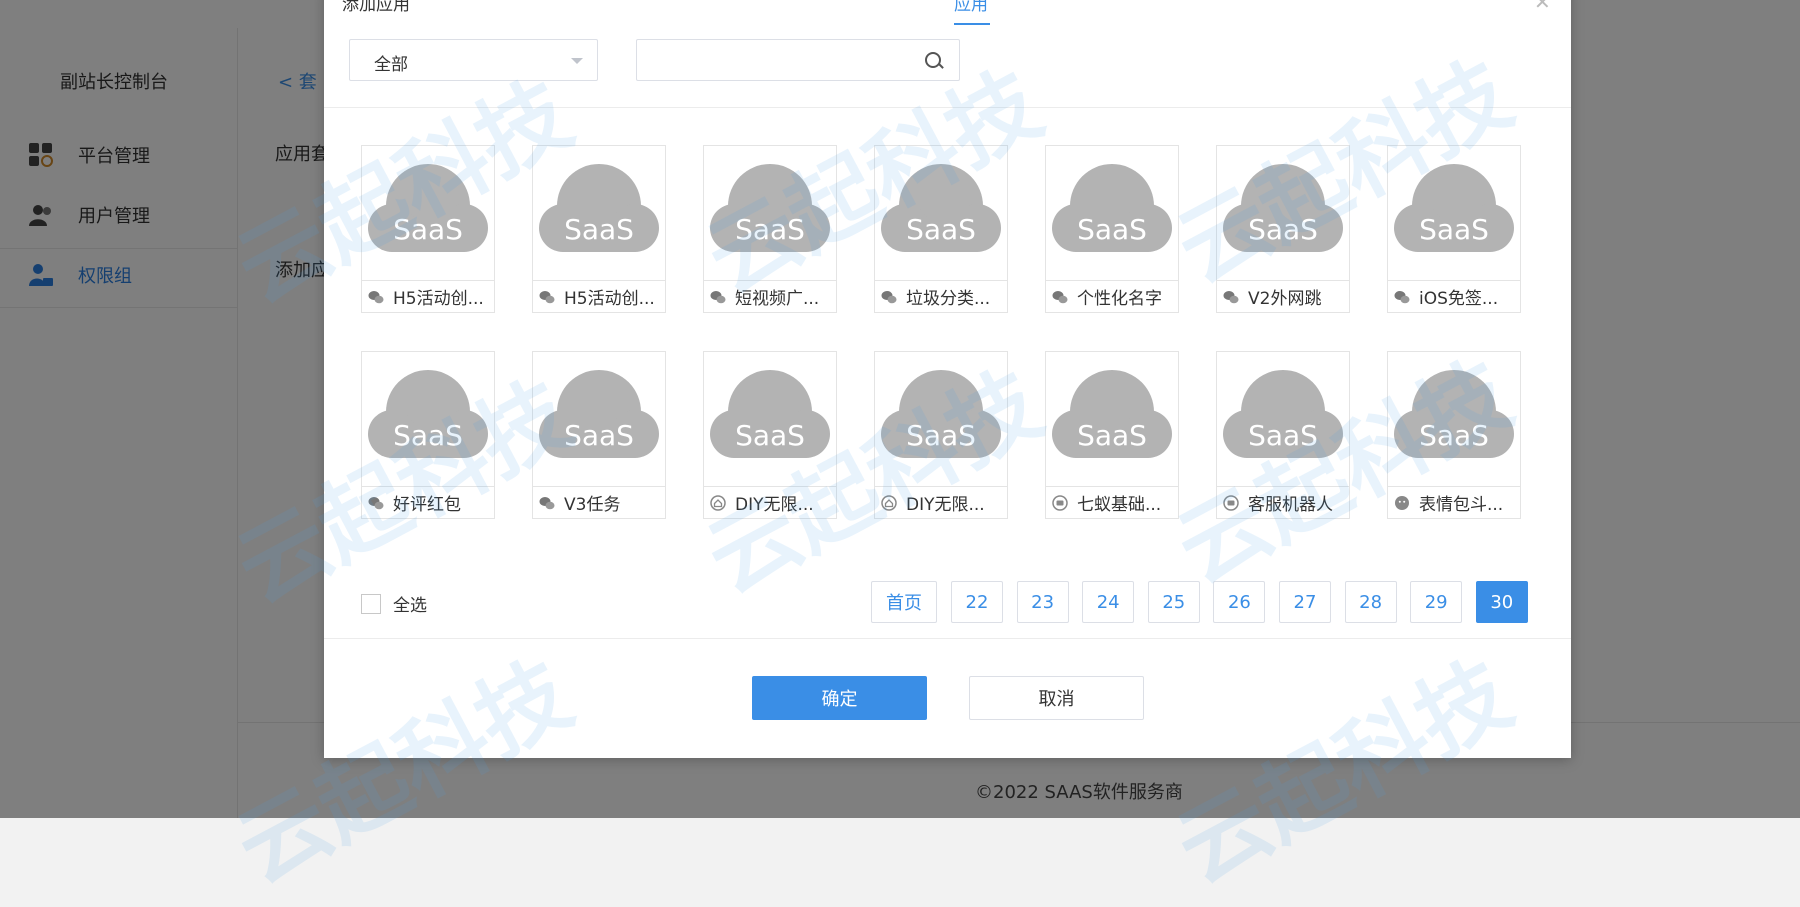  I want to click on search-box, so click(798, 60).